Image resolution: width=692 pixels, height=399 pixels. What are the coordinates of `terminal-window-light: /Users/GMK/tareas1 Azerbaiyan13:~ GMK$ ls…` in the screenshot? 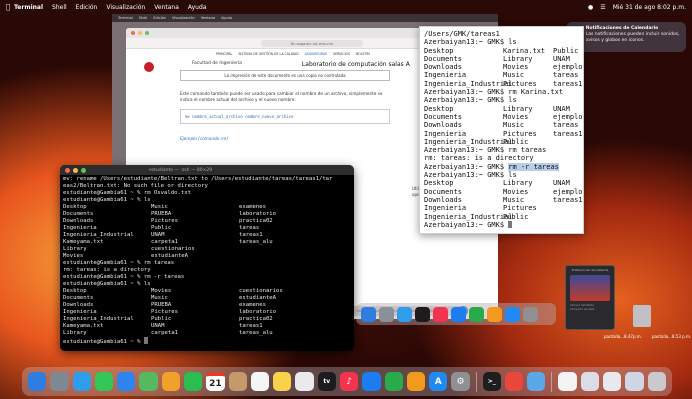 It's located at (501, 130).